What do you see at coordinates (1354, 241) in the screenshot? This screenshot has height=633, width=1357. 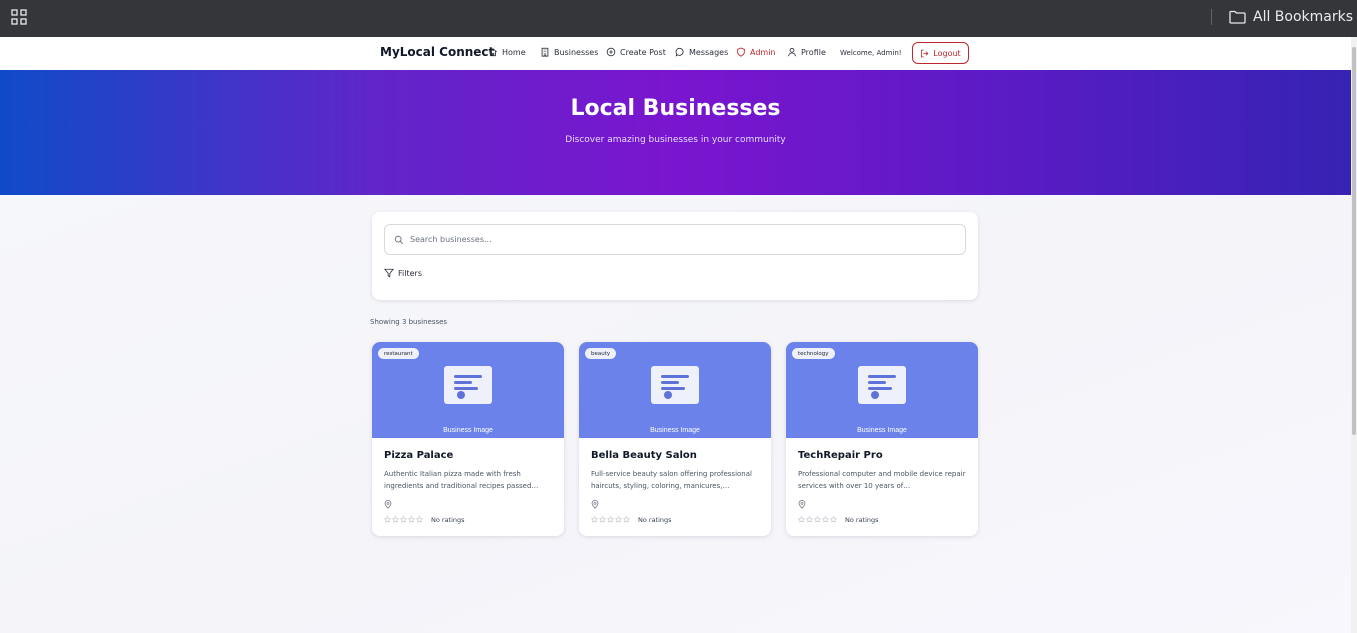 I see `scrollbar-thumb` at bounding box center [1354, 241].